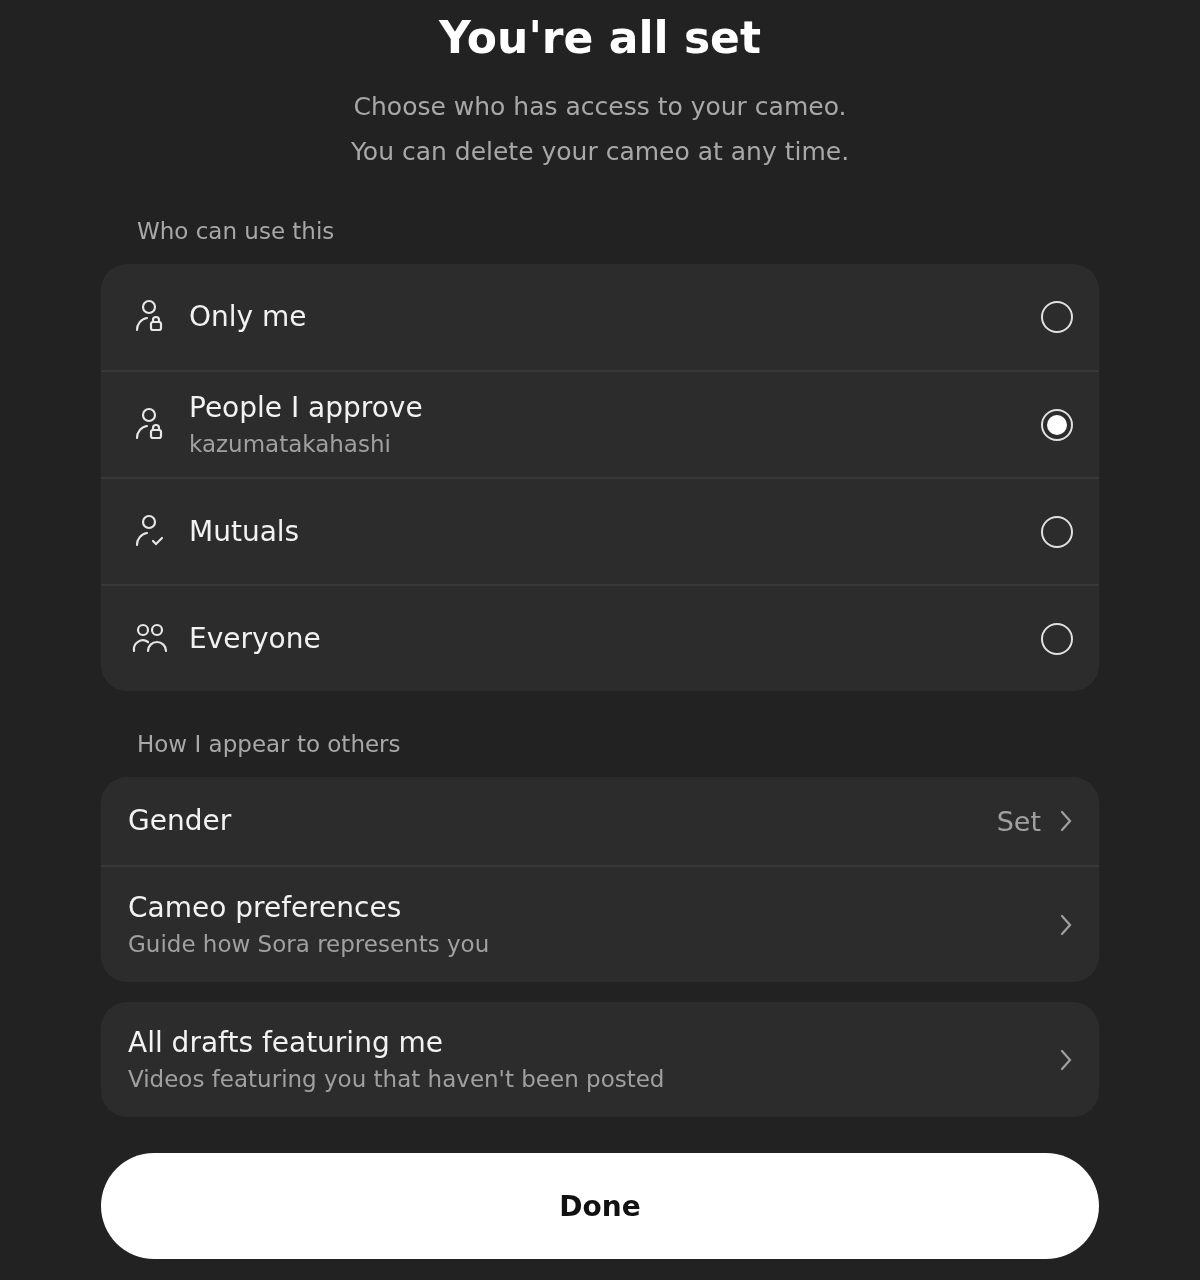  I want to click on drafts-card: All drafts featuring me Videos featuring you that haven't been posted, so click(600, 1059).